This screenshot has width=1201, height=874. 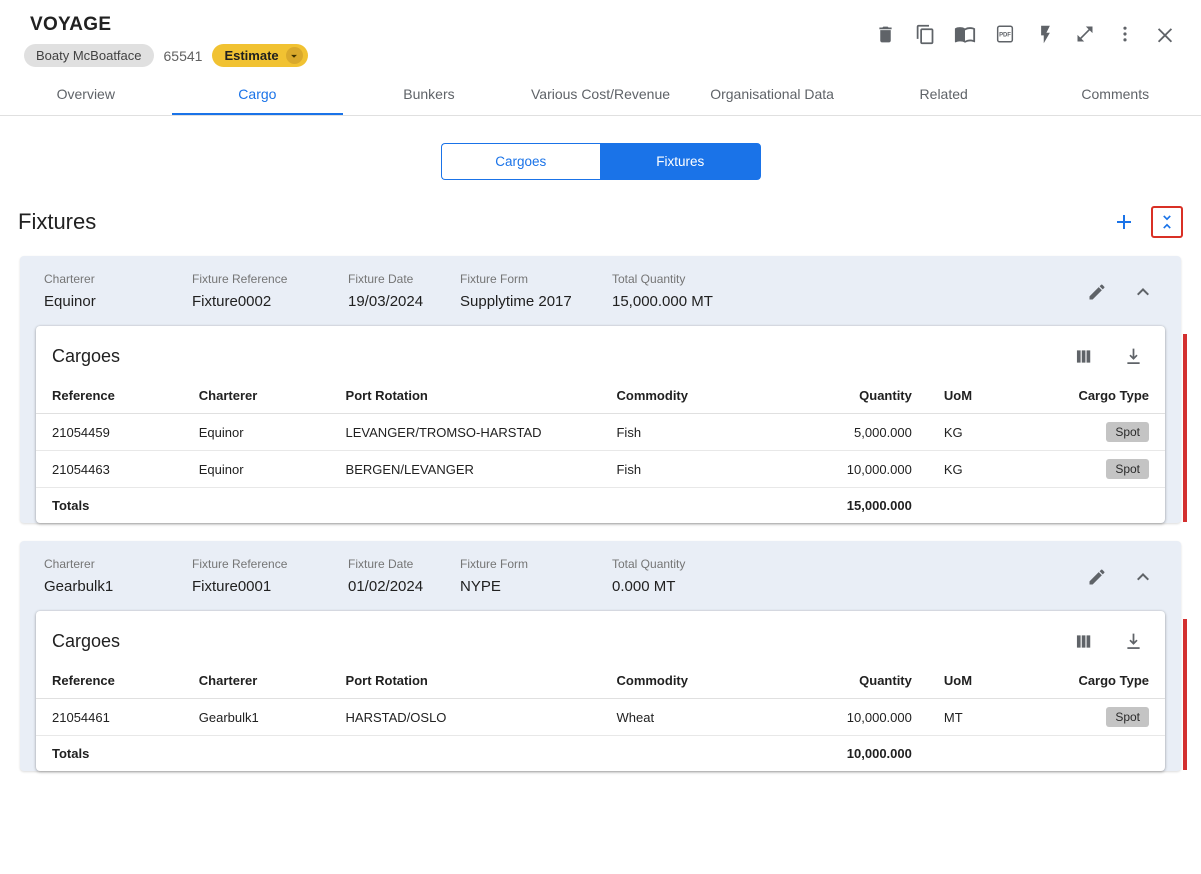 What do you see at coordinates (429, 95) in the screenshot?
I see `tab-bunkers: Bunkers` at bounding box center [429, 95].